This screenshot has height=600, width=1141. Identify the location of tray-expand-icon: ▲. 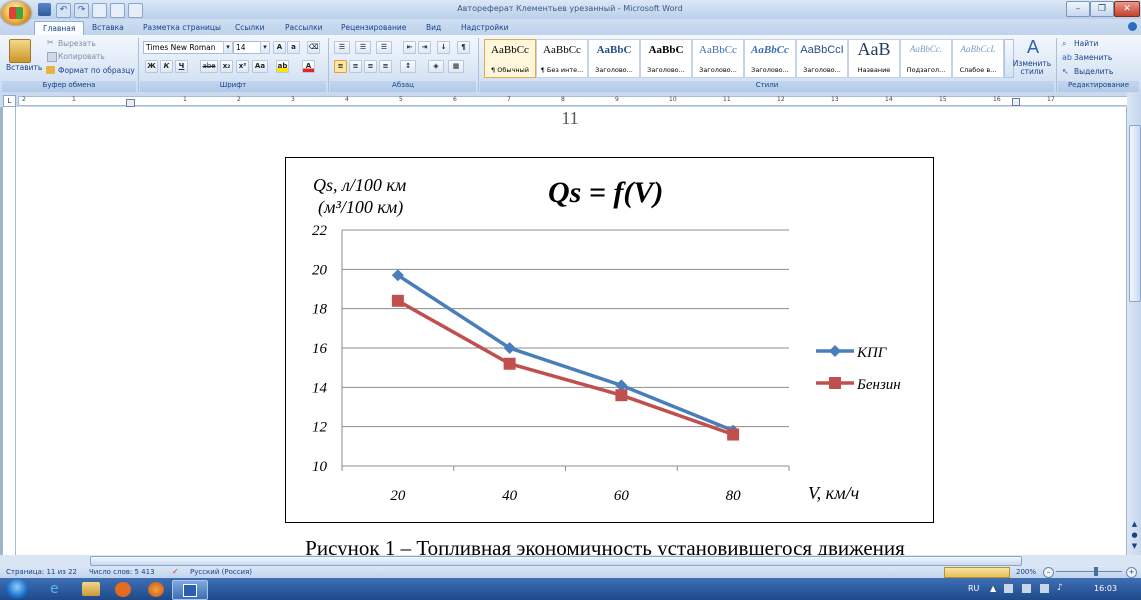
(993, 588).